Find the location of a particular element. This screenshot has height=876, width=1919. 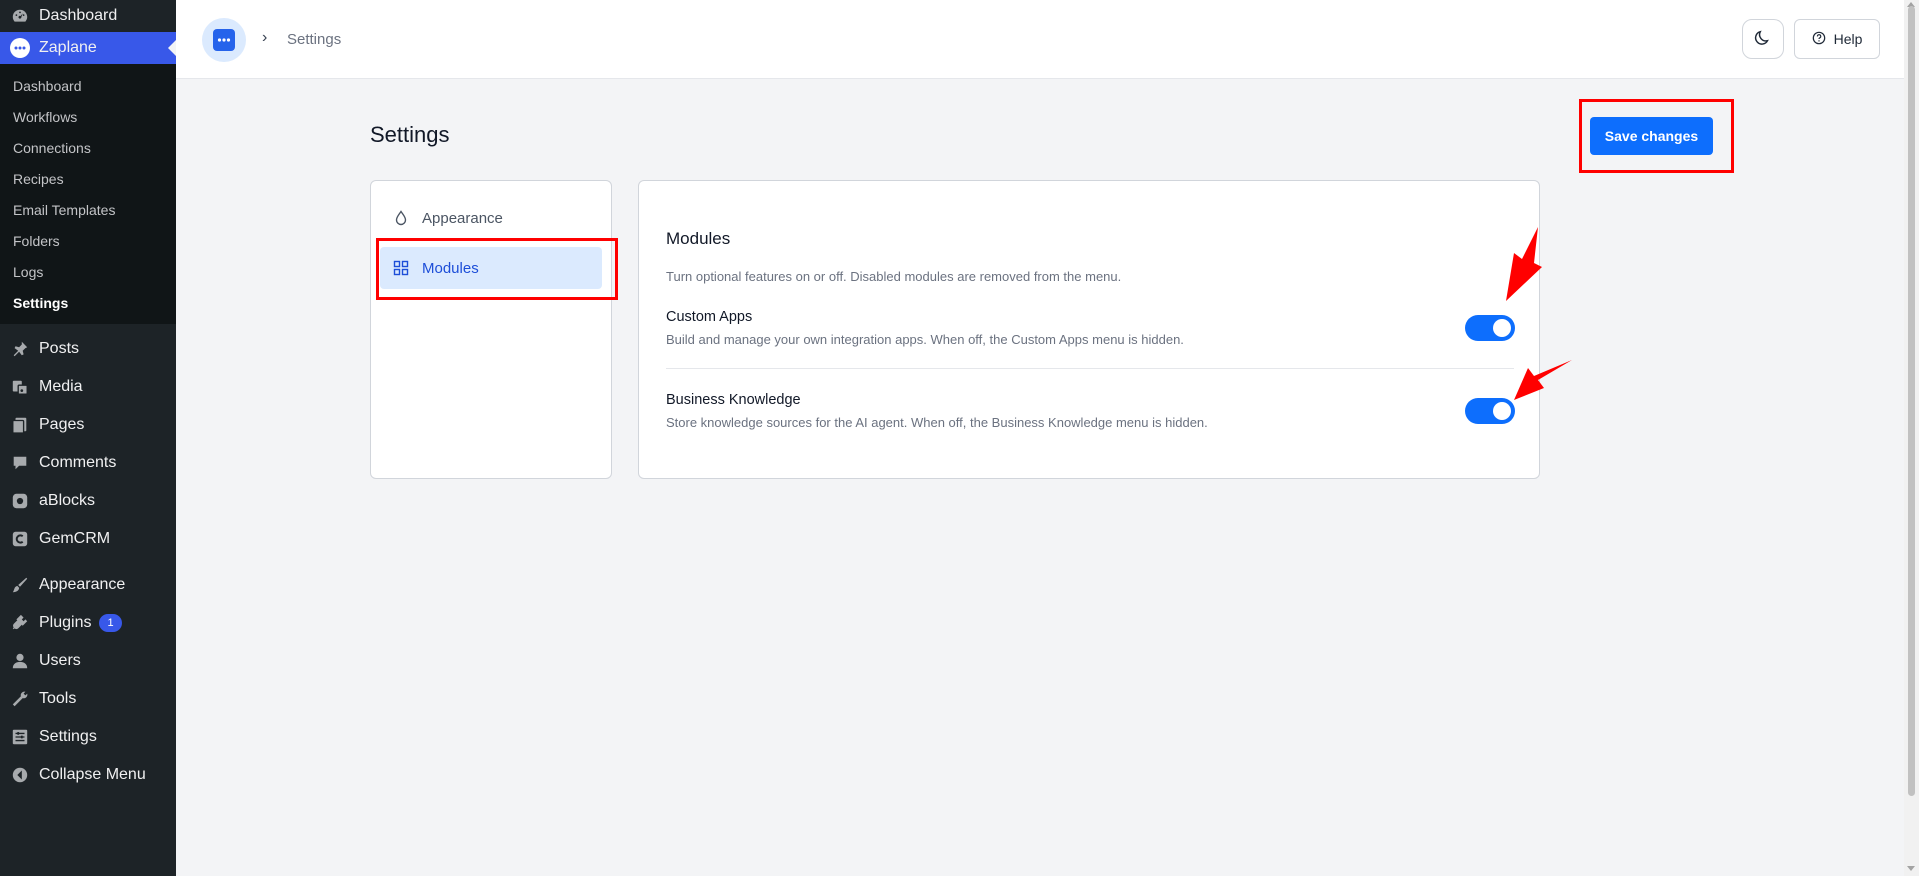

submenu-settings: Settings is located at coordinates (88, 302).